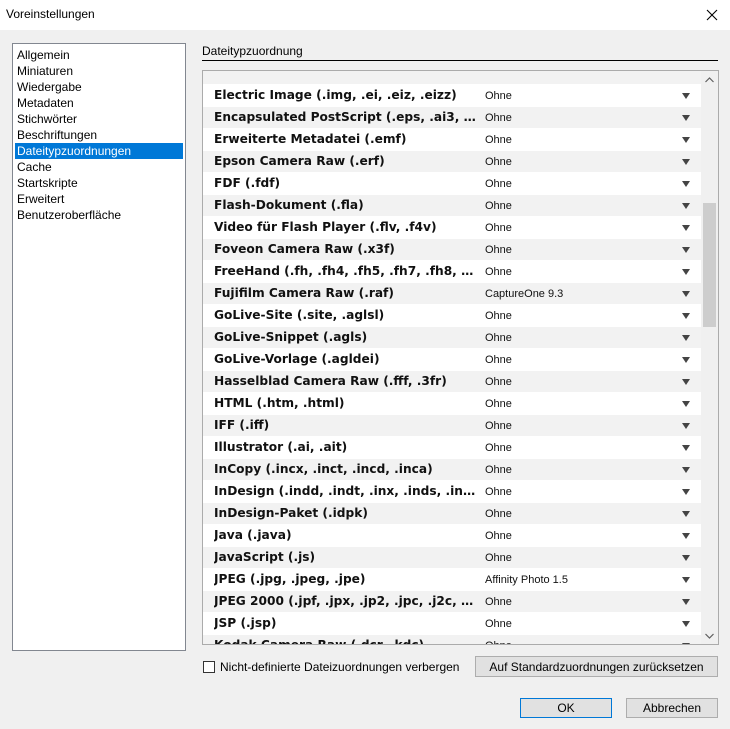  I want to click on table-row: JSP (.jsp) Ohne, so click(452, 624).